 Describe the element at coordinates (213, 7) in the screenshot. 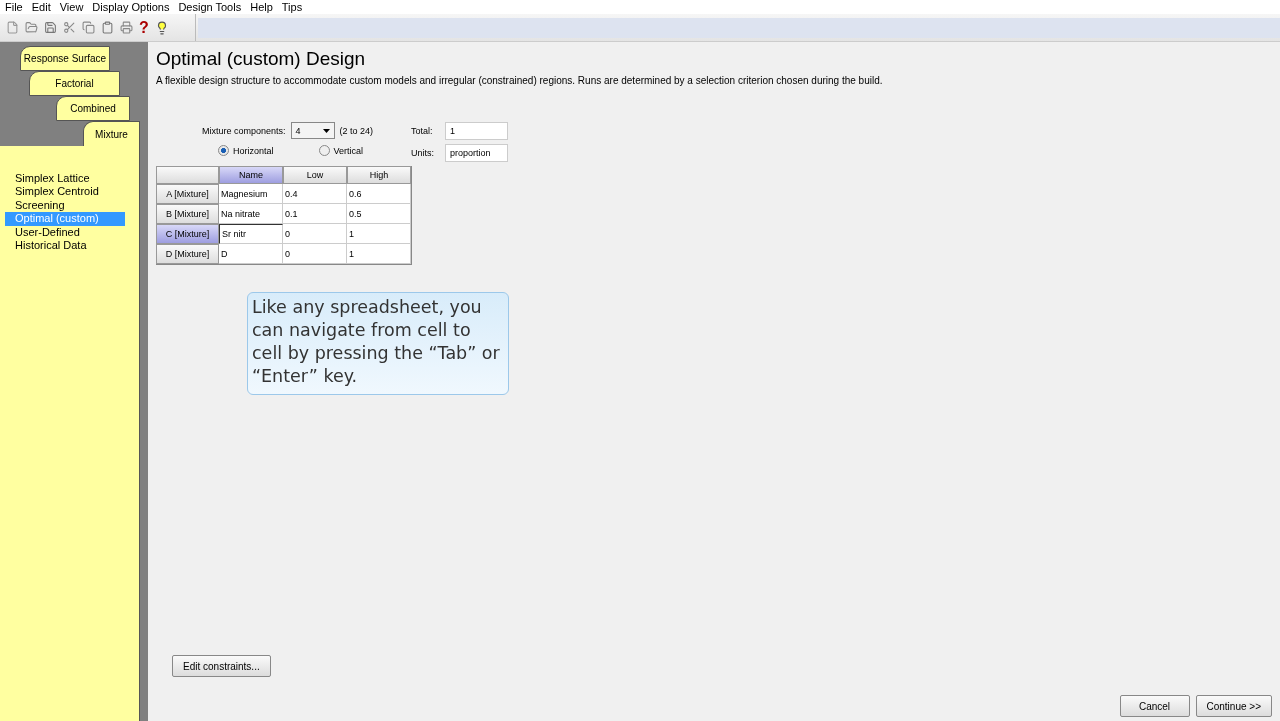

I see `menu-item: Design Tools` at that location.